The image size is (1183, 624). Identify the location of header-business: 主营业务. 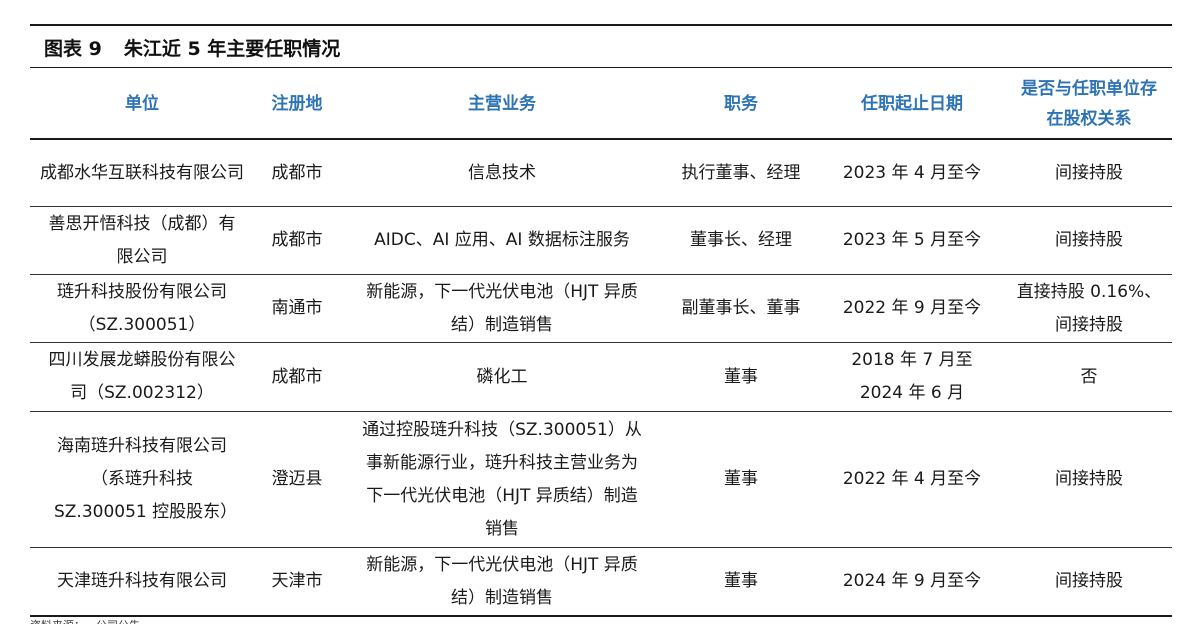
(502, 104).